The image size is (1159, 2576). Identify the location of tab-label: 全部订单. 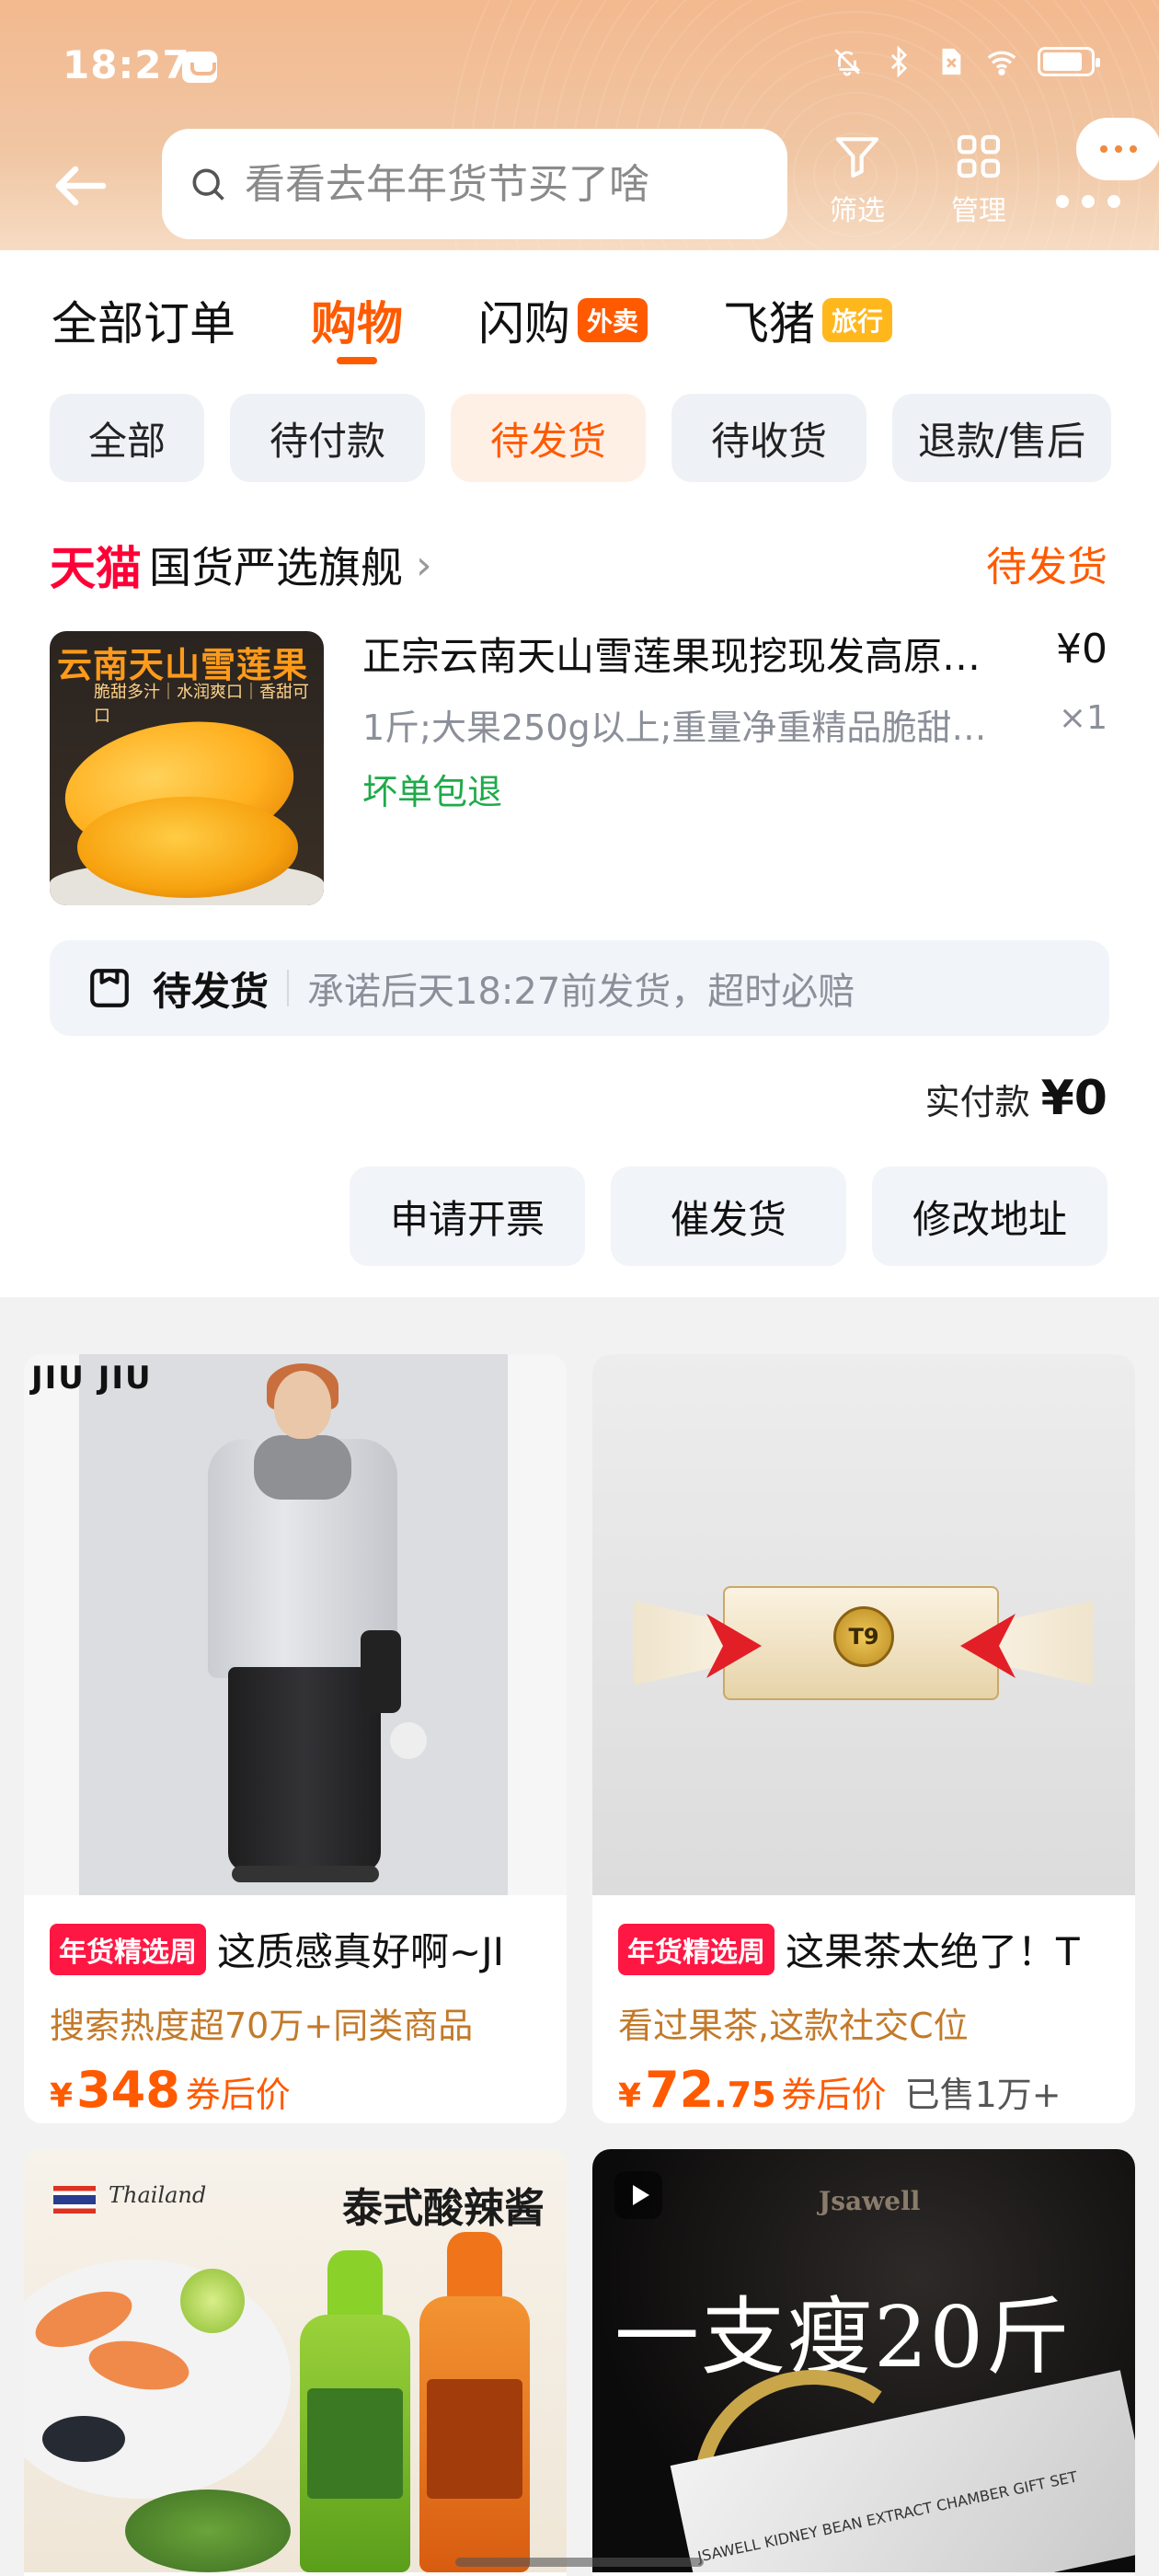
(143, 324).